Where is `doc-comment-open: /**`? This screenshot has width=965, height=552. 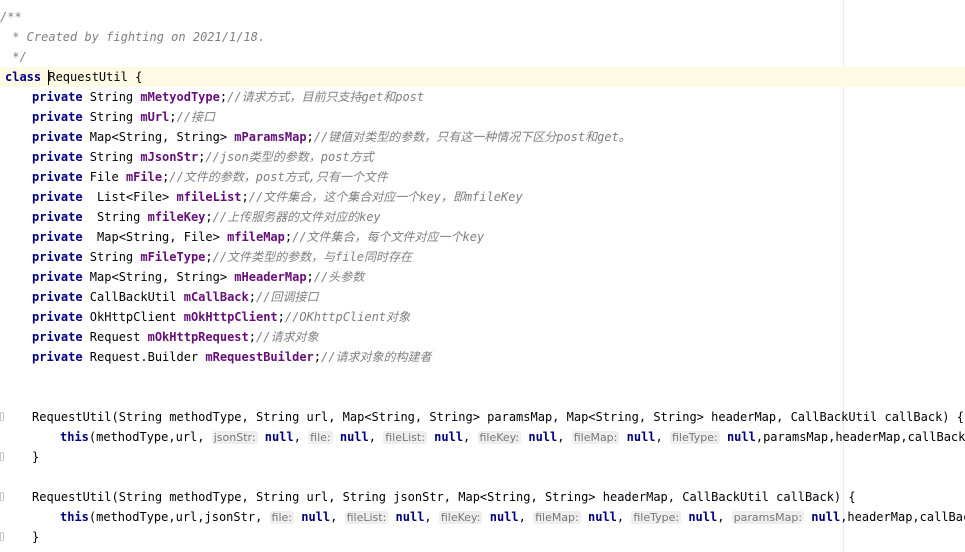 doc-comment-open: /** is located at coordinates (11, 17).